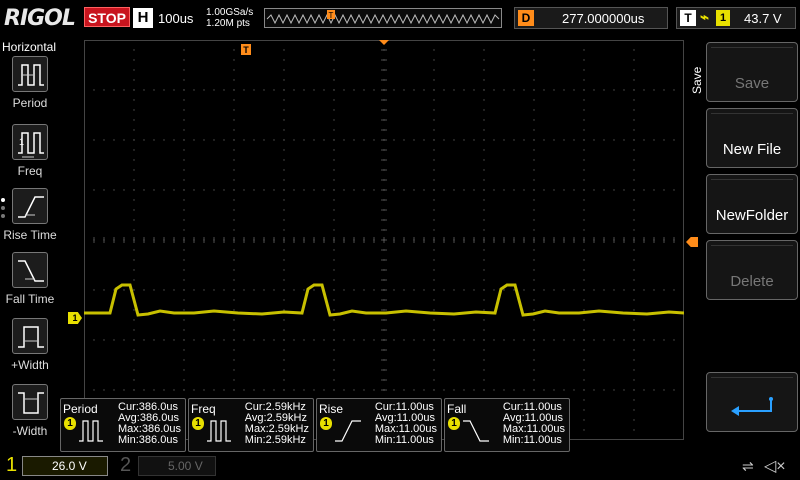  I want to click on menu-item-label: Freq, so click(30, 171).